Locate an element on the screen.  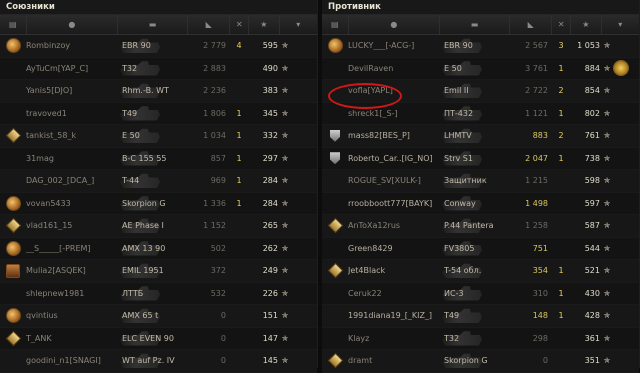
player-name: Mulia2[ASQEK] is located at coordinates (72, 270).